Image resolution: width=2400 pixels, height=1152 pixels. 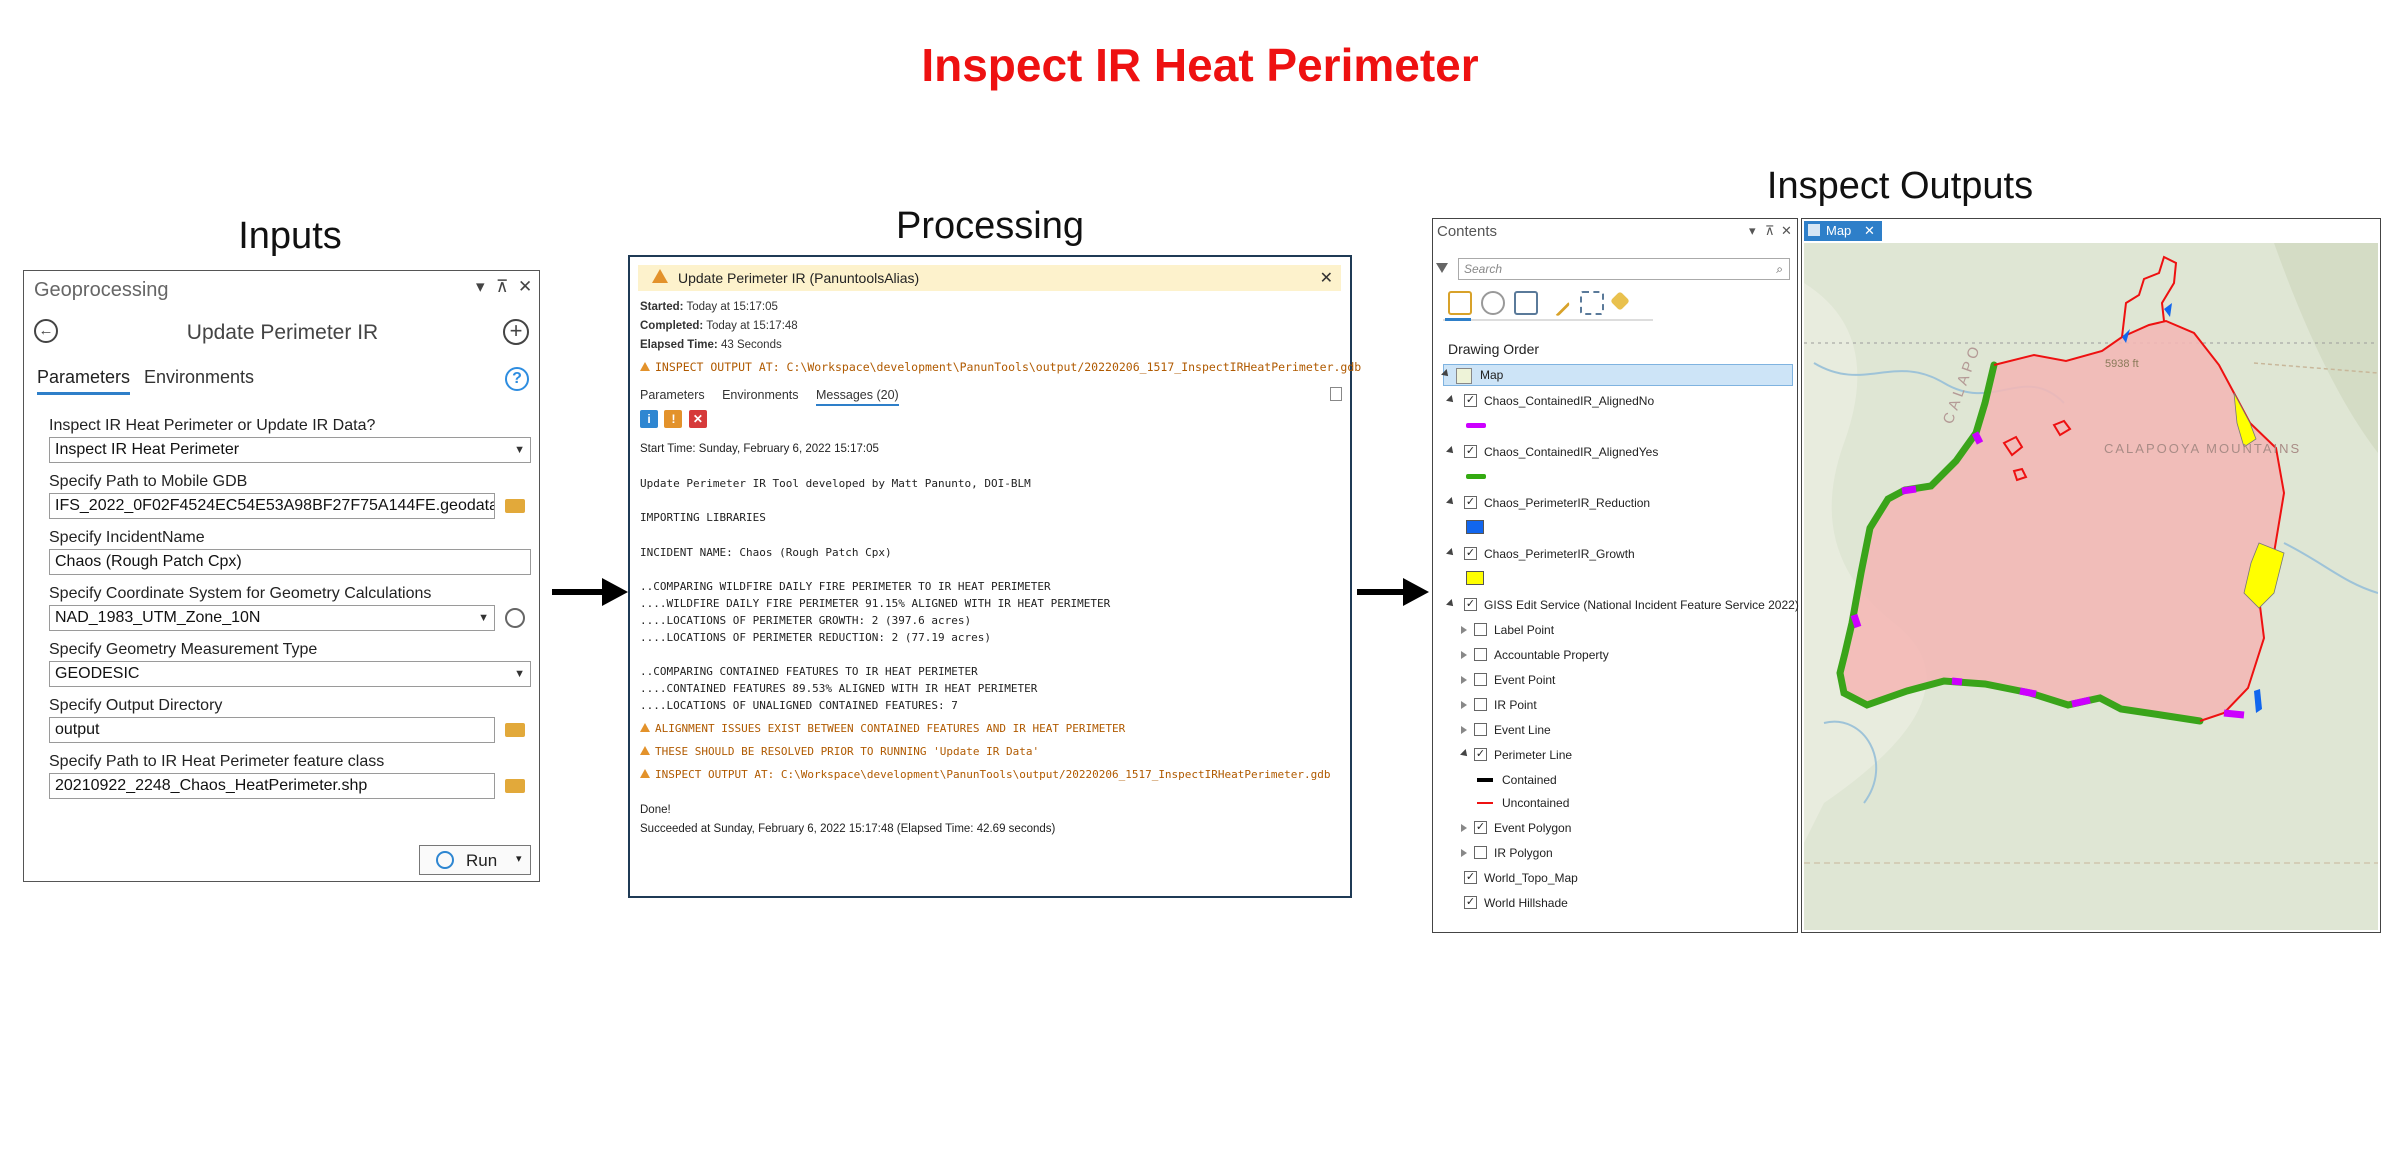 I want to click on map-item: Map, so click(x=1617, y=375).